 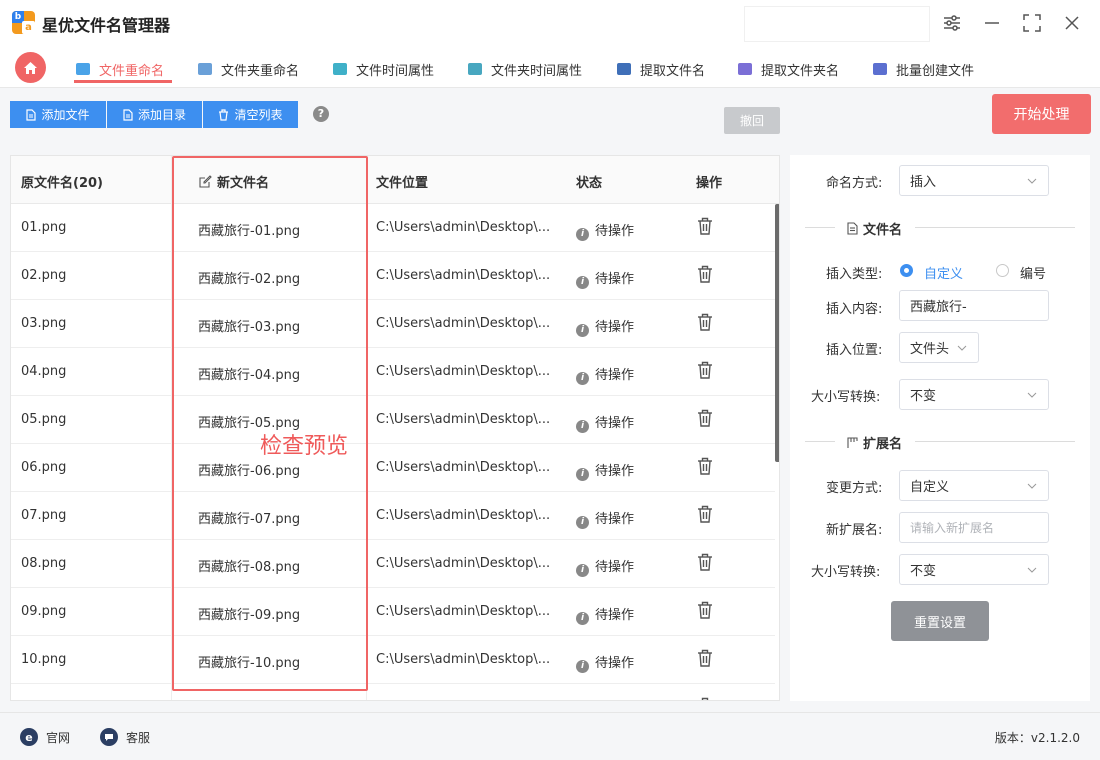 What do you see at coordinates (943, 272) in the screenshot?
I see `insert-type-custom-label: 自定义` at bounding box center [943, 272].